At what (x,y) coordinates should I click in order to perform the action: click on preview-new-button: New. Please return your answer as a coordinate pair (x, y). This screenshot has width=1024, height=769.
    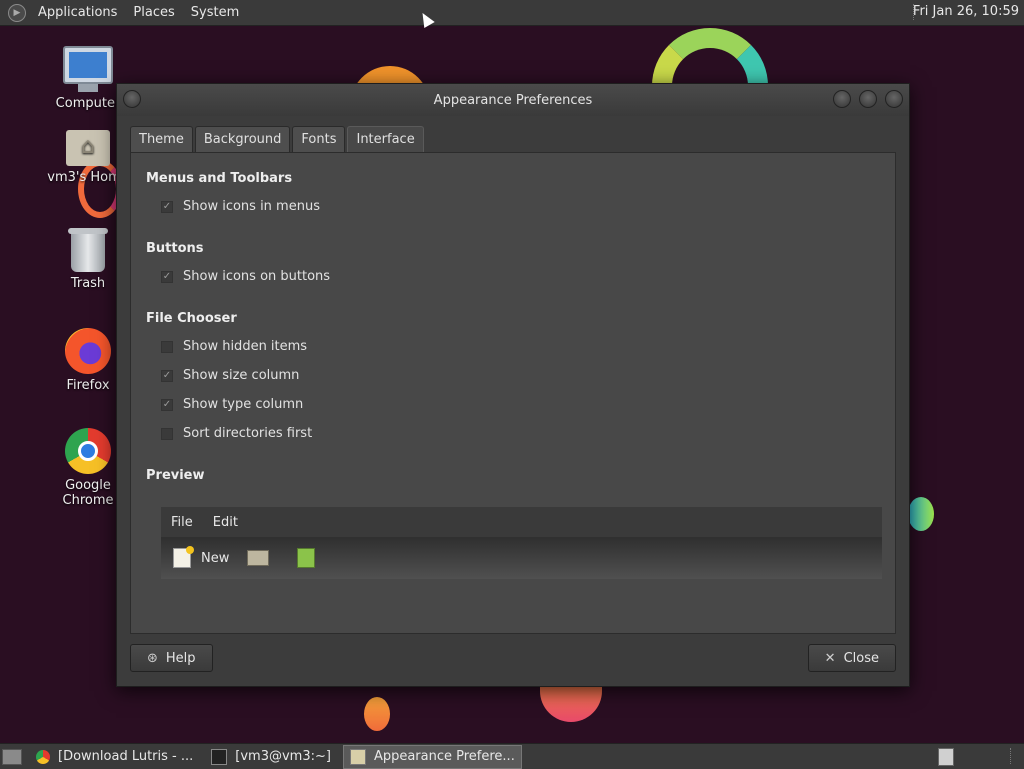
    Looking at the image, I should click on (201, 557).